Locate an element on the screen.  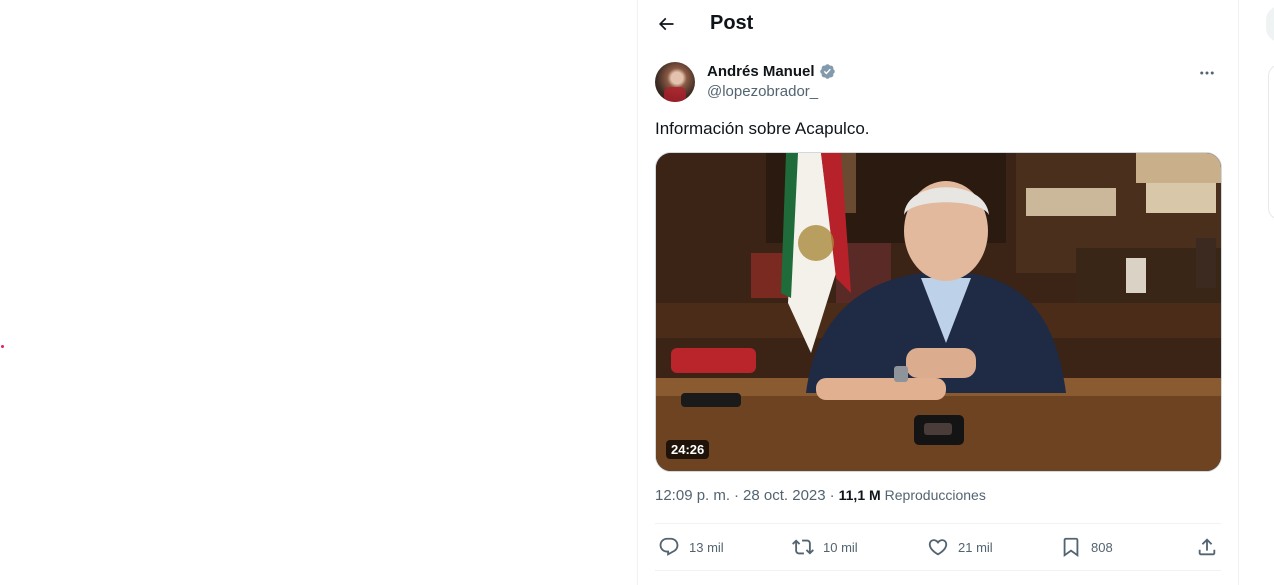
post-header: Post is located at coordinates (938, 24).